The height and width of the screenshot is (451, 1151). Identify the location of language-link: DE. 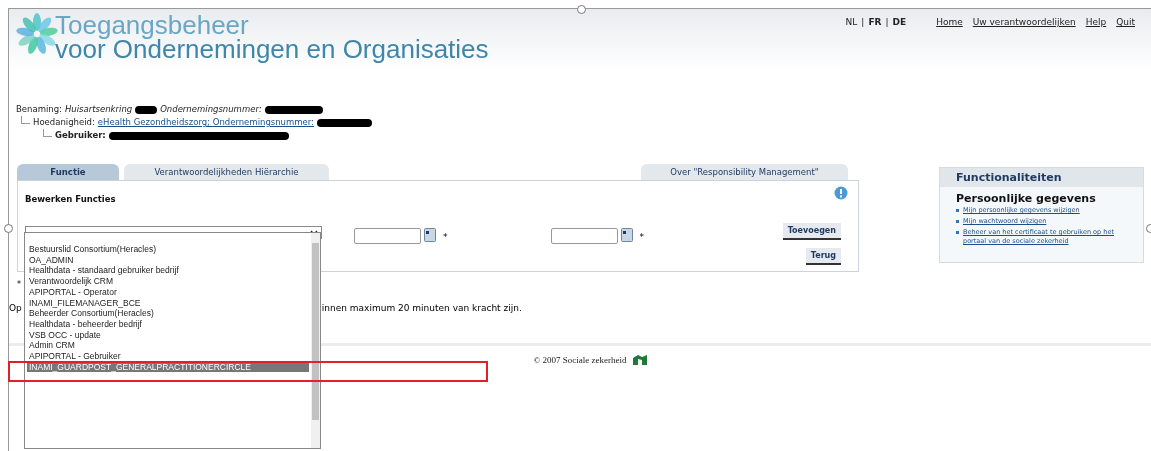
(899, 44).